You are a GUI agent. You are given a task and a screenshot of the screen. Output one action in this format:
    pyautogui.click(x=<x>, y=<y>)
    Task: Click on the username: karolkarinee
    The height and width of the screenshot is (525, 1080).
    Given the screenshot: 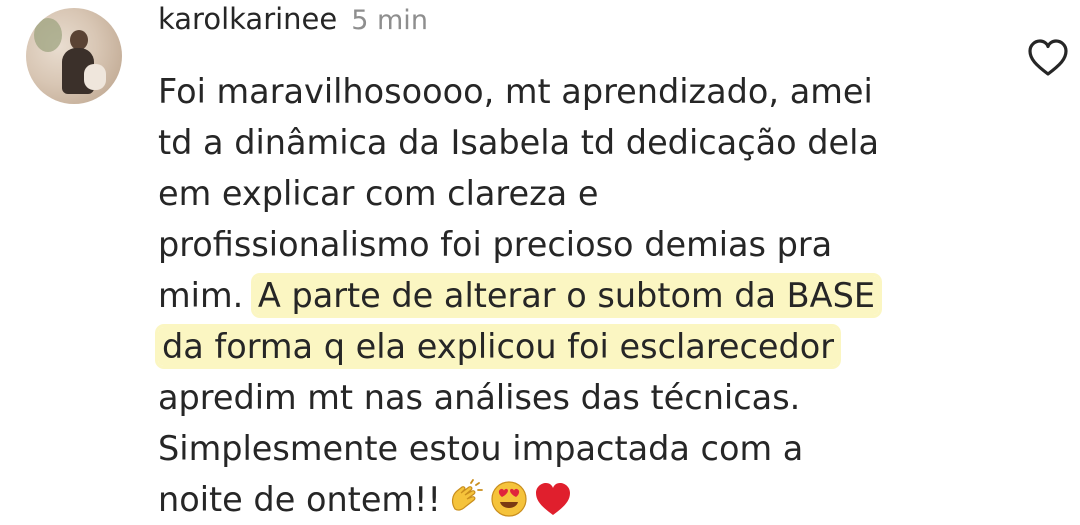 What is the action you would take?
    pyautogui.click(x=247, y=19)
    